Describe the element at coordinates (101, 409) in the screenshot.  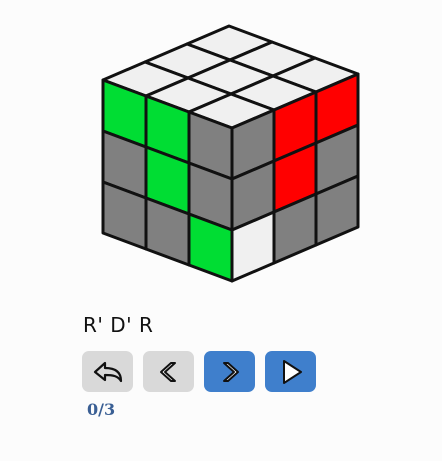
I see `move-counter: 0/3` at that location.